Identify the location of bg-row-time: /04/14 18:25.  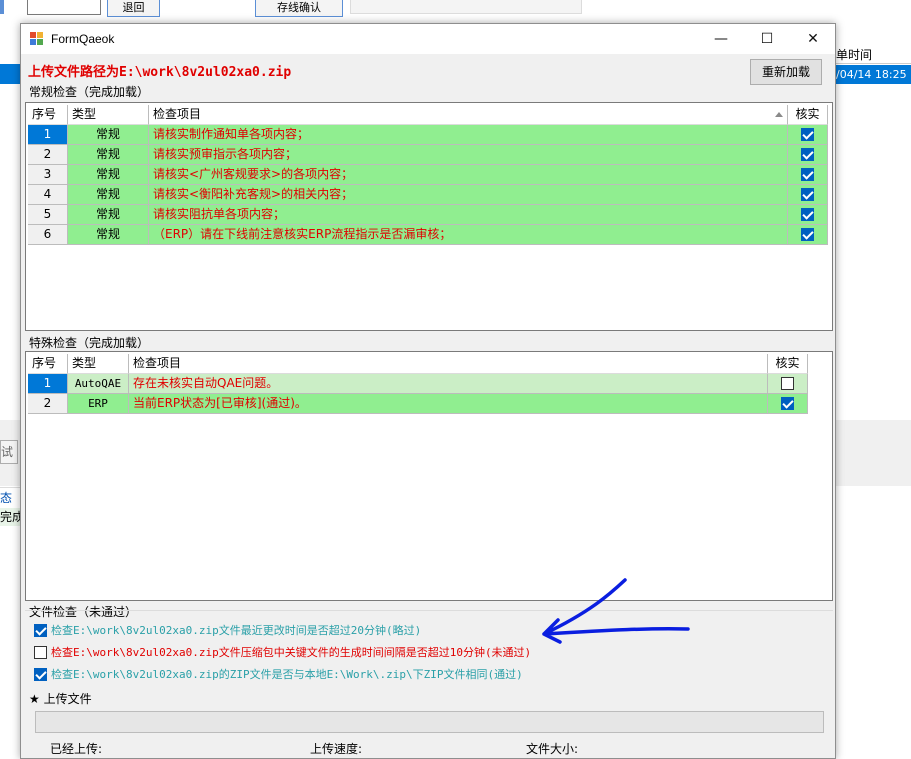
(873, 74).